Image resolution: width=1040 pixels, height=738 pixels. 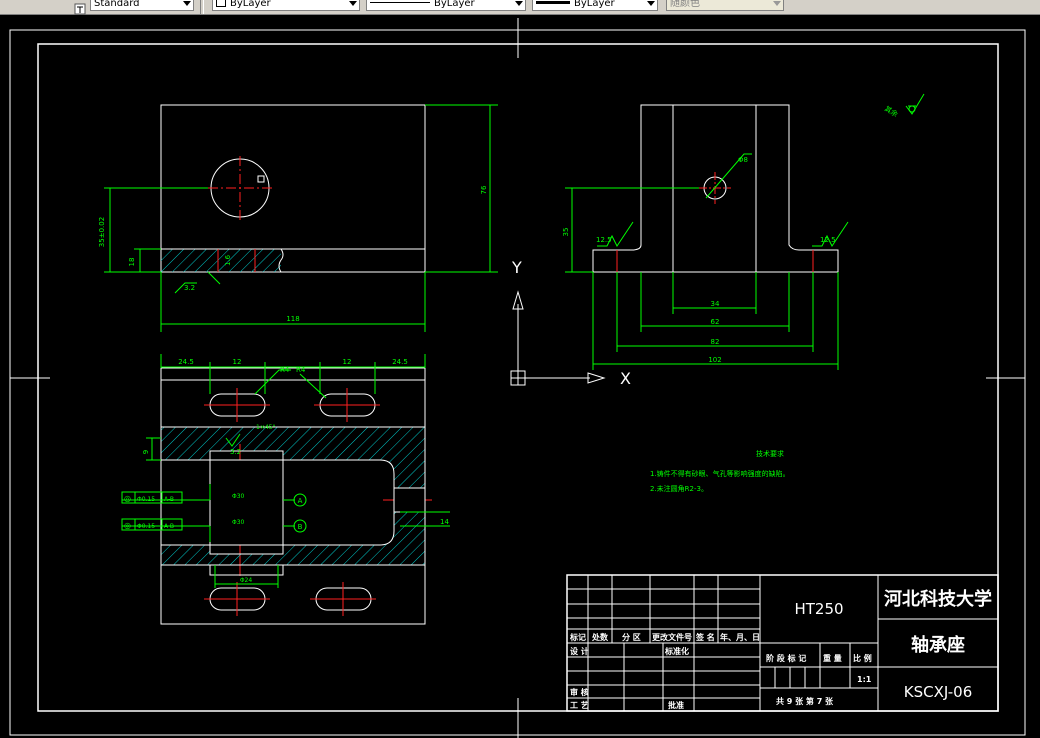 What do you see at coordinates (743, 160) in the screenshot?
I see `dim-side-hole: Φ8` at bounding box center [743, 160].